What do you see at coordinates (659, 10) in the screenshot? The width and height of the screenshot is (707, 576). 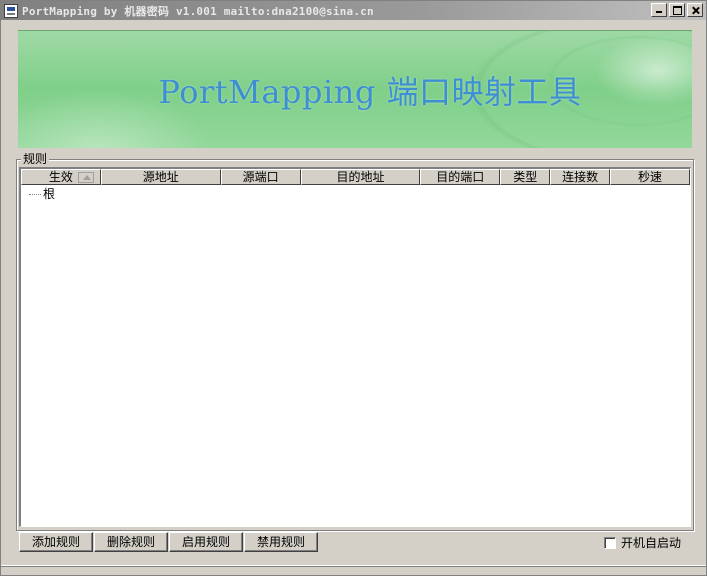 I see `minimize-icon` at bounding box center [659, 10].